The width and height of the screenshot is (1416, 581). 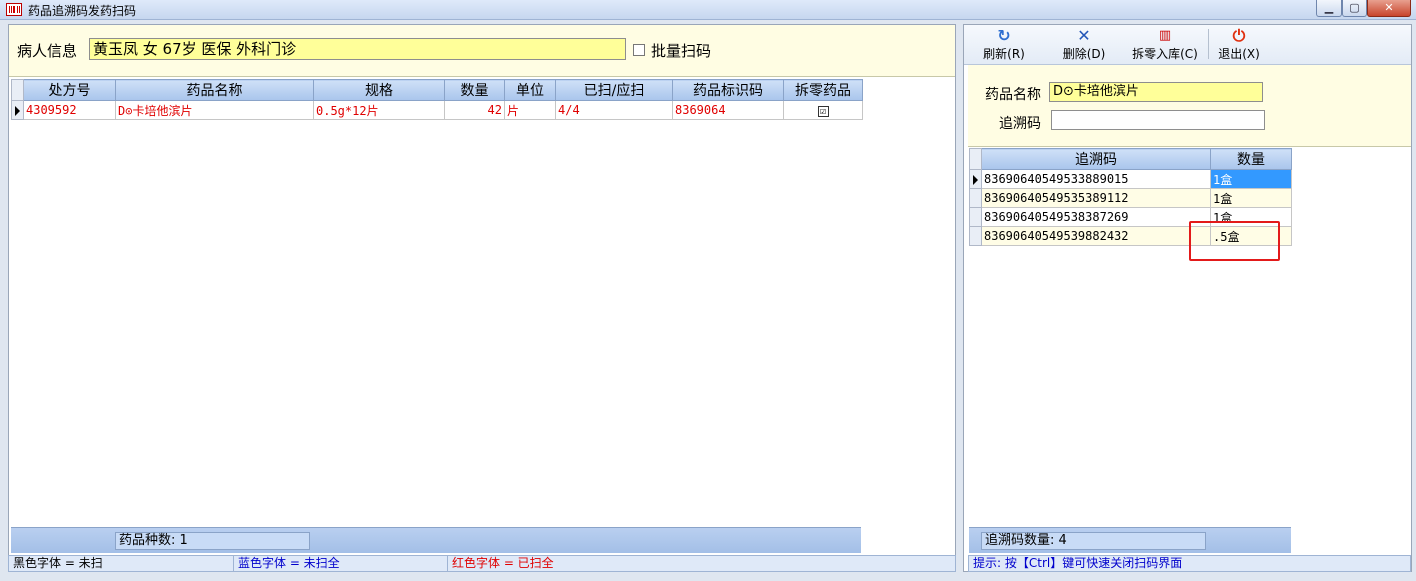 I want to click on cell-rx-no: 4309592, so click(x=69, y=110).